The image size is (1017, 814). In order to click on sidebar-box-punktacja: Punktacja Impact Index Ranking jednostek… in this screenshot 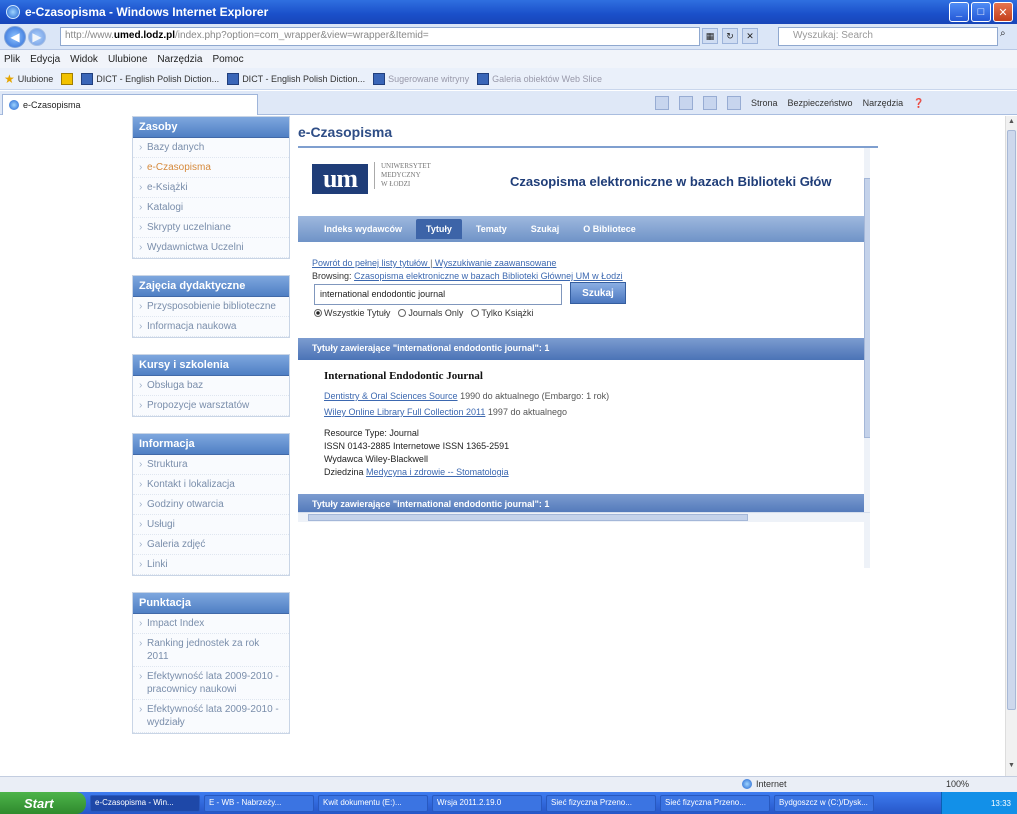, I will do `click(211, 663)`.